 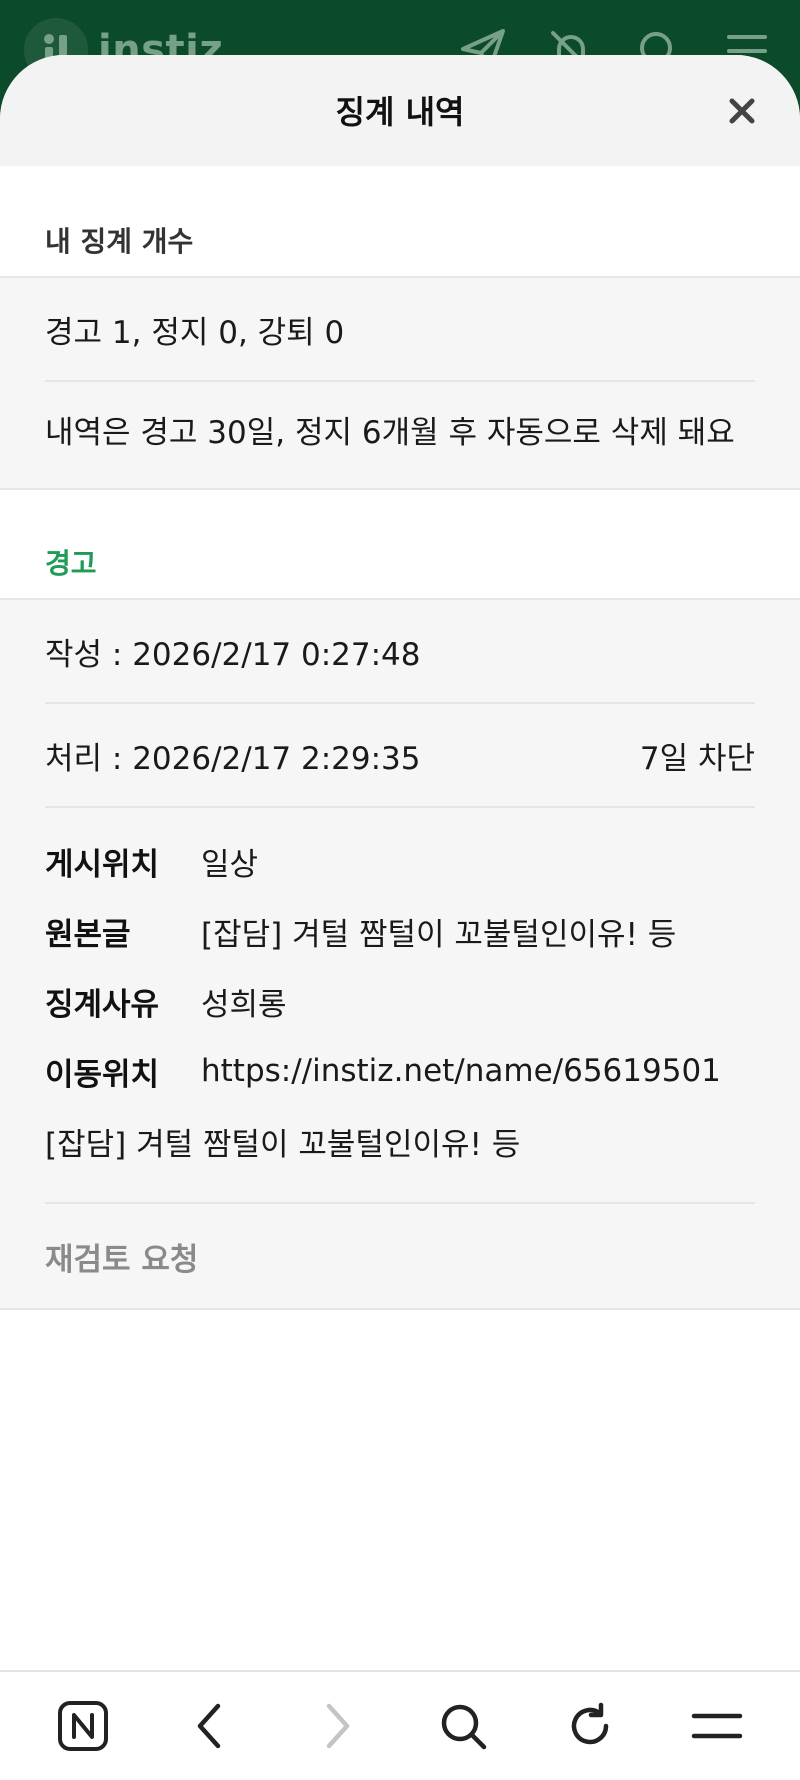 What do you see at coordinates (400, 1725) in the screenshot?
I see `browser-bottom-bar` at bounding box center [400, 1725].